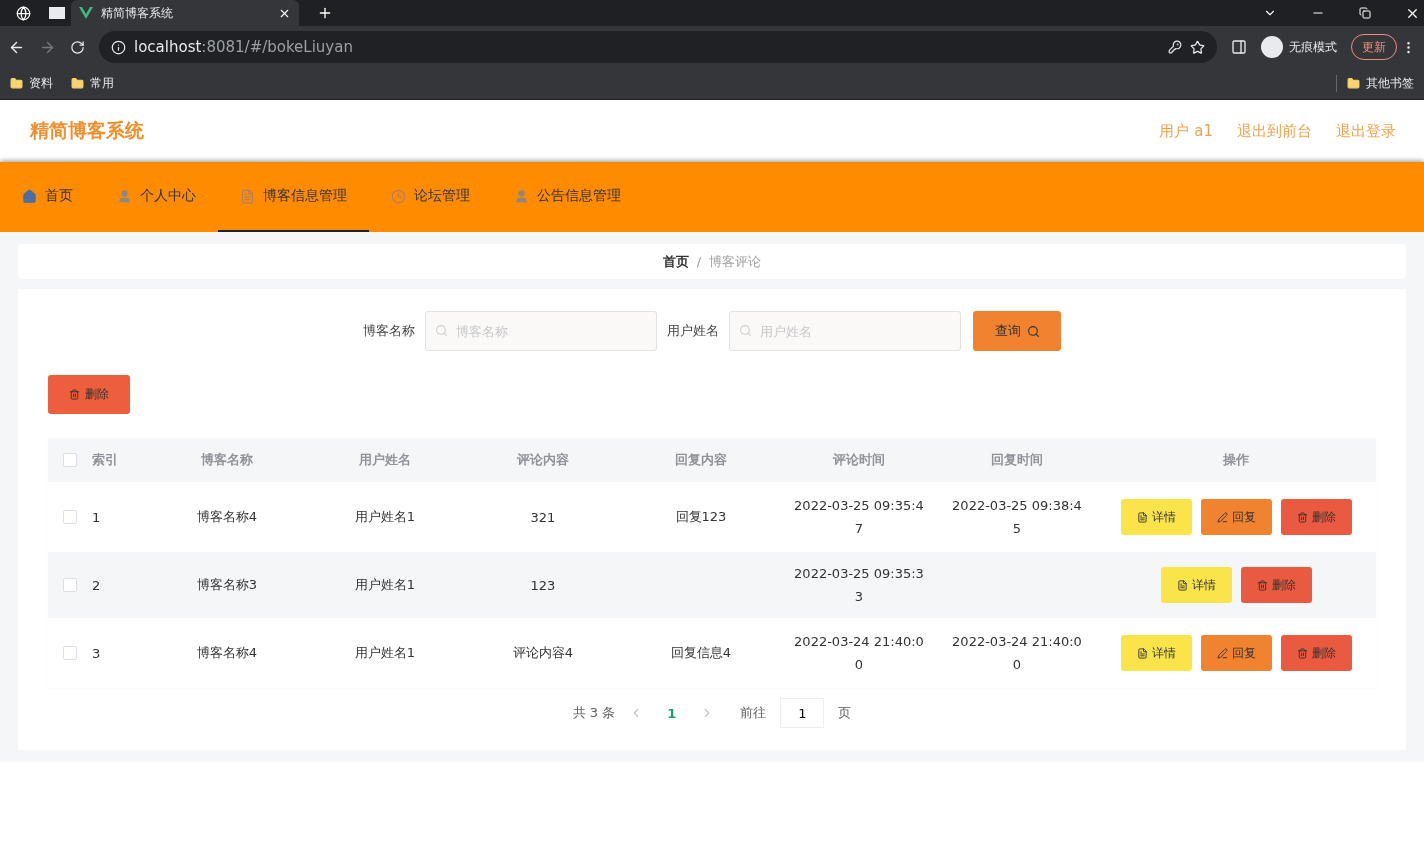  Describe the element at coordinates (389, 331) in the screenshot. I see `field-label: 博客名称` at that location.